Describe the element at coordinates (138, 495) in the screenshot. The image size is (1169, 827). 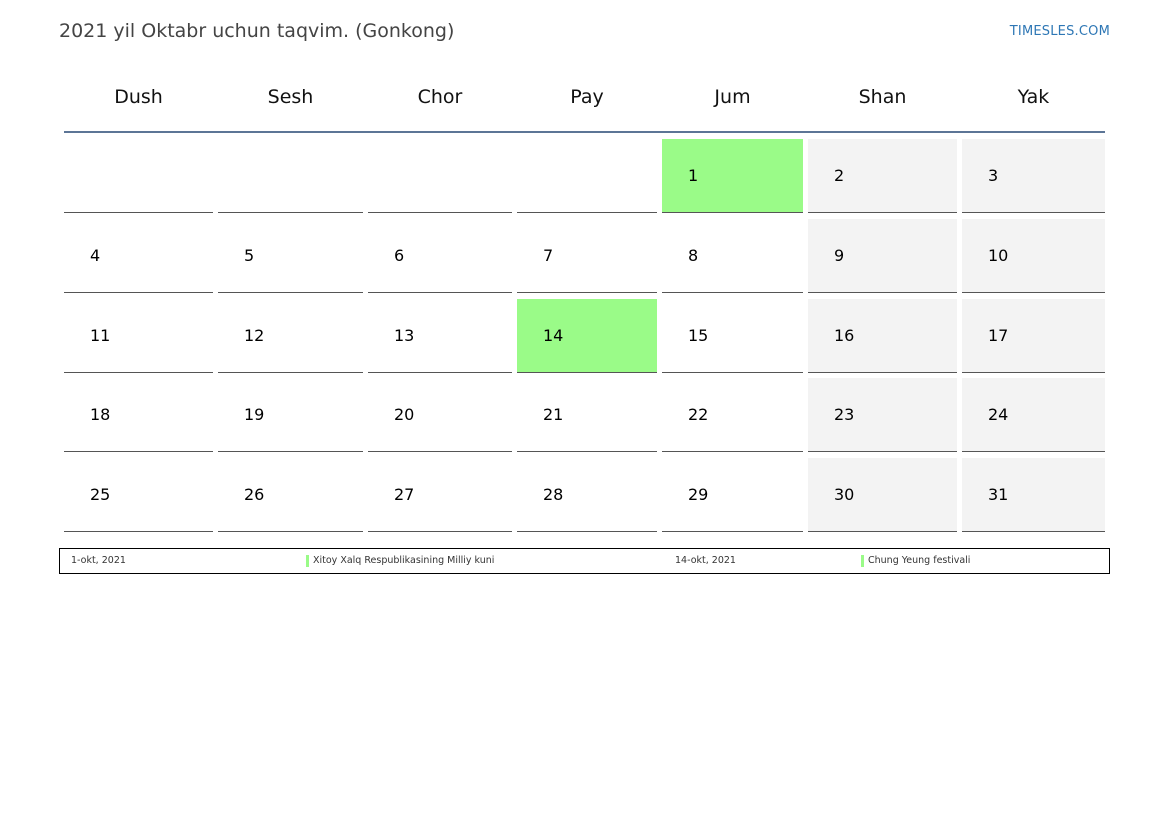
I see `day-cell: 25` at that location.